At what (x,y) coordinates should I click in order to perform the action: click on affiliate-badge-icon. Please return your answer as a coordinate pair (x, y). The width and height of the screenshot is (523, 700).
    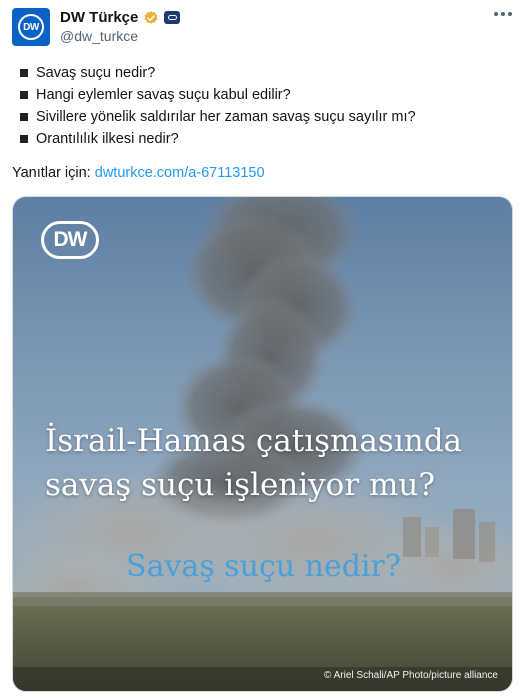
    Looking at the image, I should click on (172, 17).